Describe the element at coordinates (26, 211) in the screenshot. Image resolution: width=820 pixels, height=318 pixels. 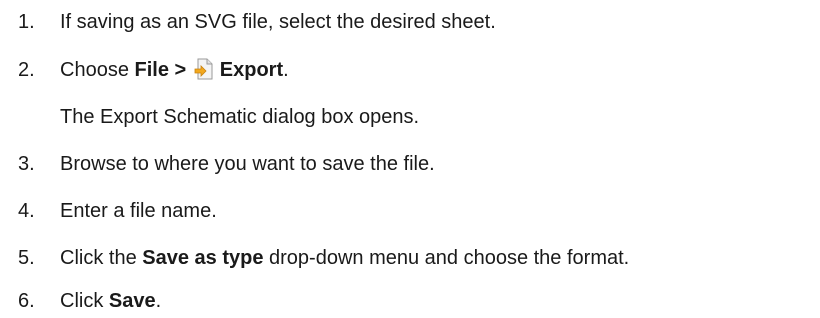
I see `step-number: 4.` at that location.